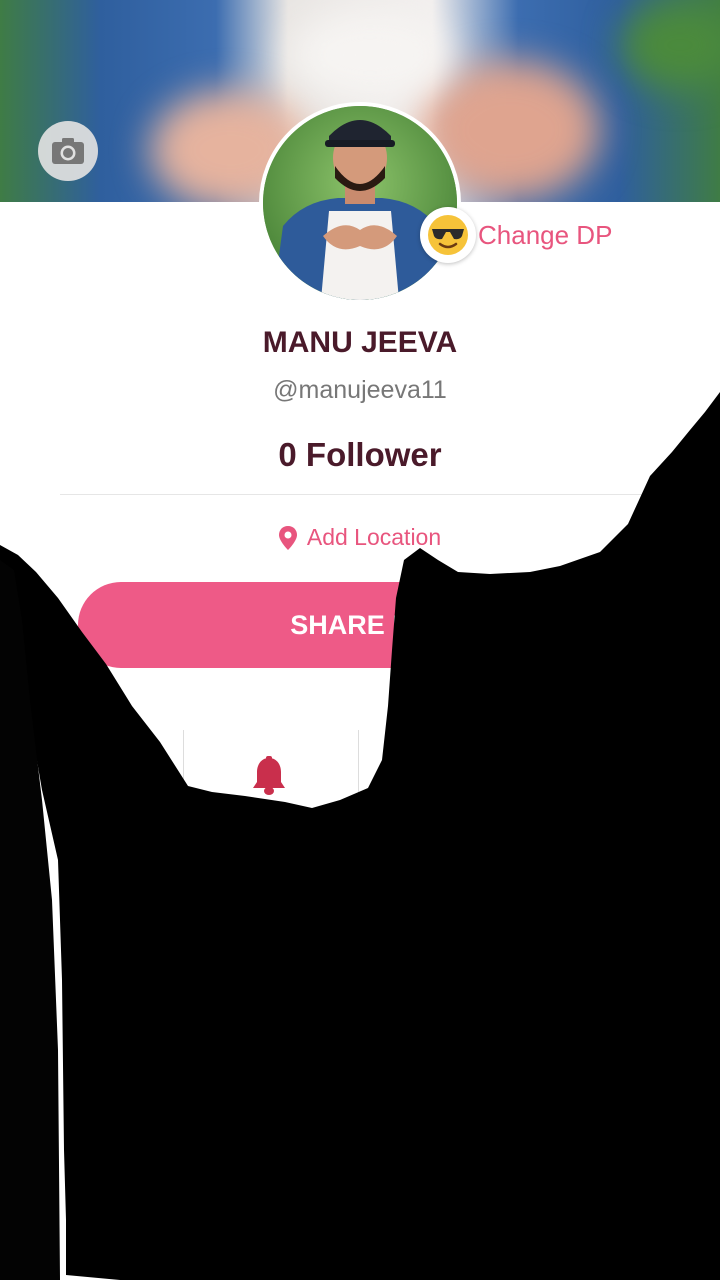 This screenshot has width=720, height=1280. What do you see at coordinates (287, 537) in the screenshot?
I see `location-pin-icon` at bounding box center [287, 537].